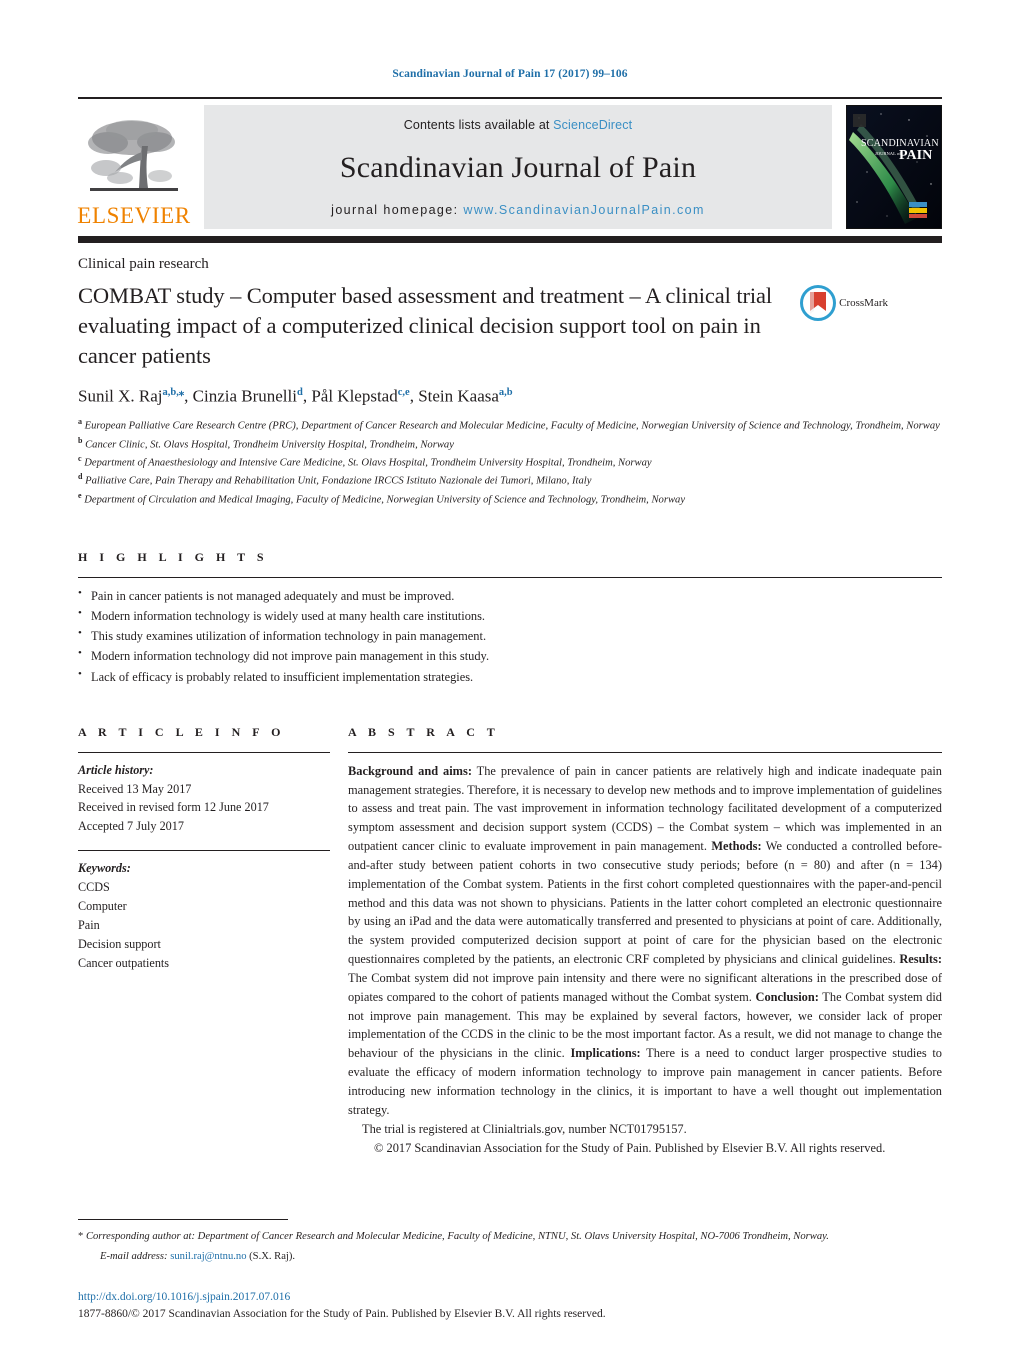 This screenshot has height=1351, width=1020. I want to click on crossmark-label: CrossMark, so click(863, 303).